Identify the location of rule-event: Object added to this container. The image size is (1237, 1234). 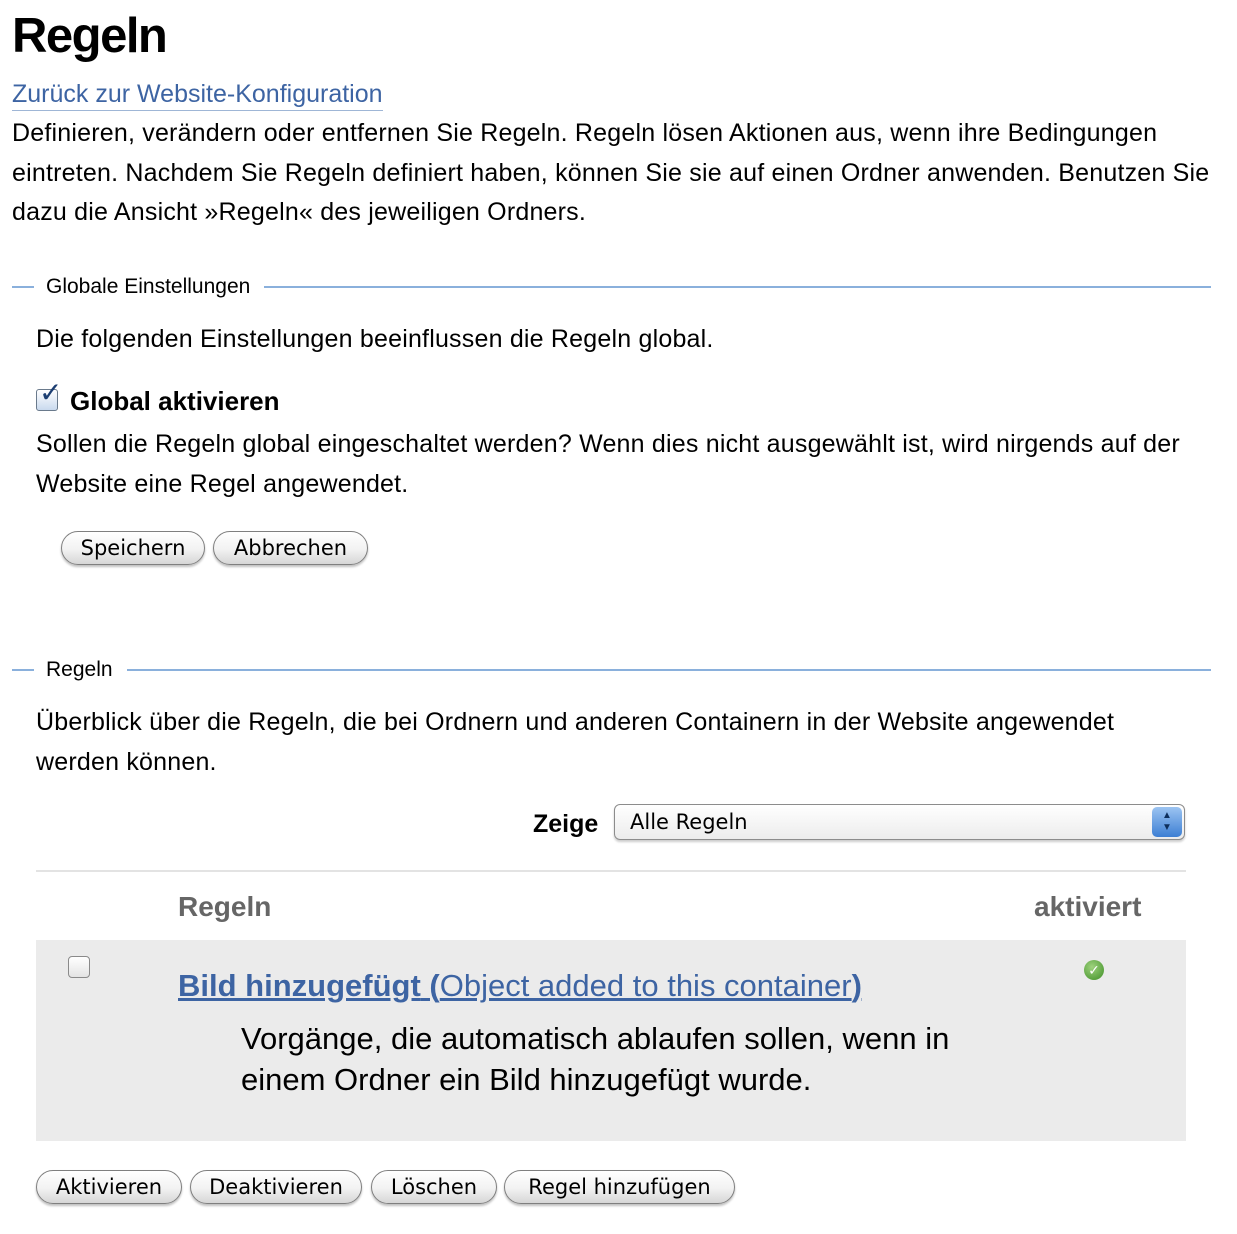
(645, 985).